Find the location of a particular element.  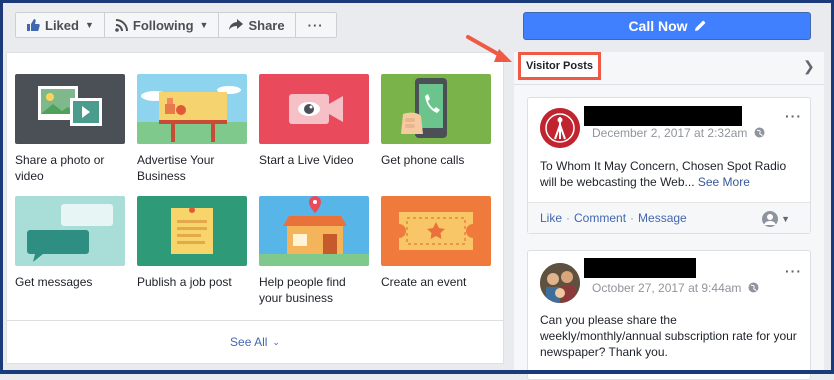

tile-label: Publish a job post is located at coordinates (184, 282).